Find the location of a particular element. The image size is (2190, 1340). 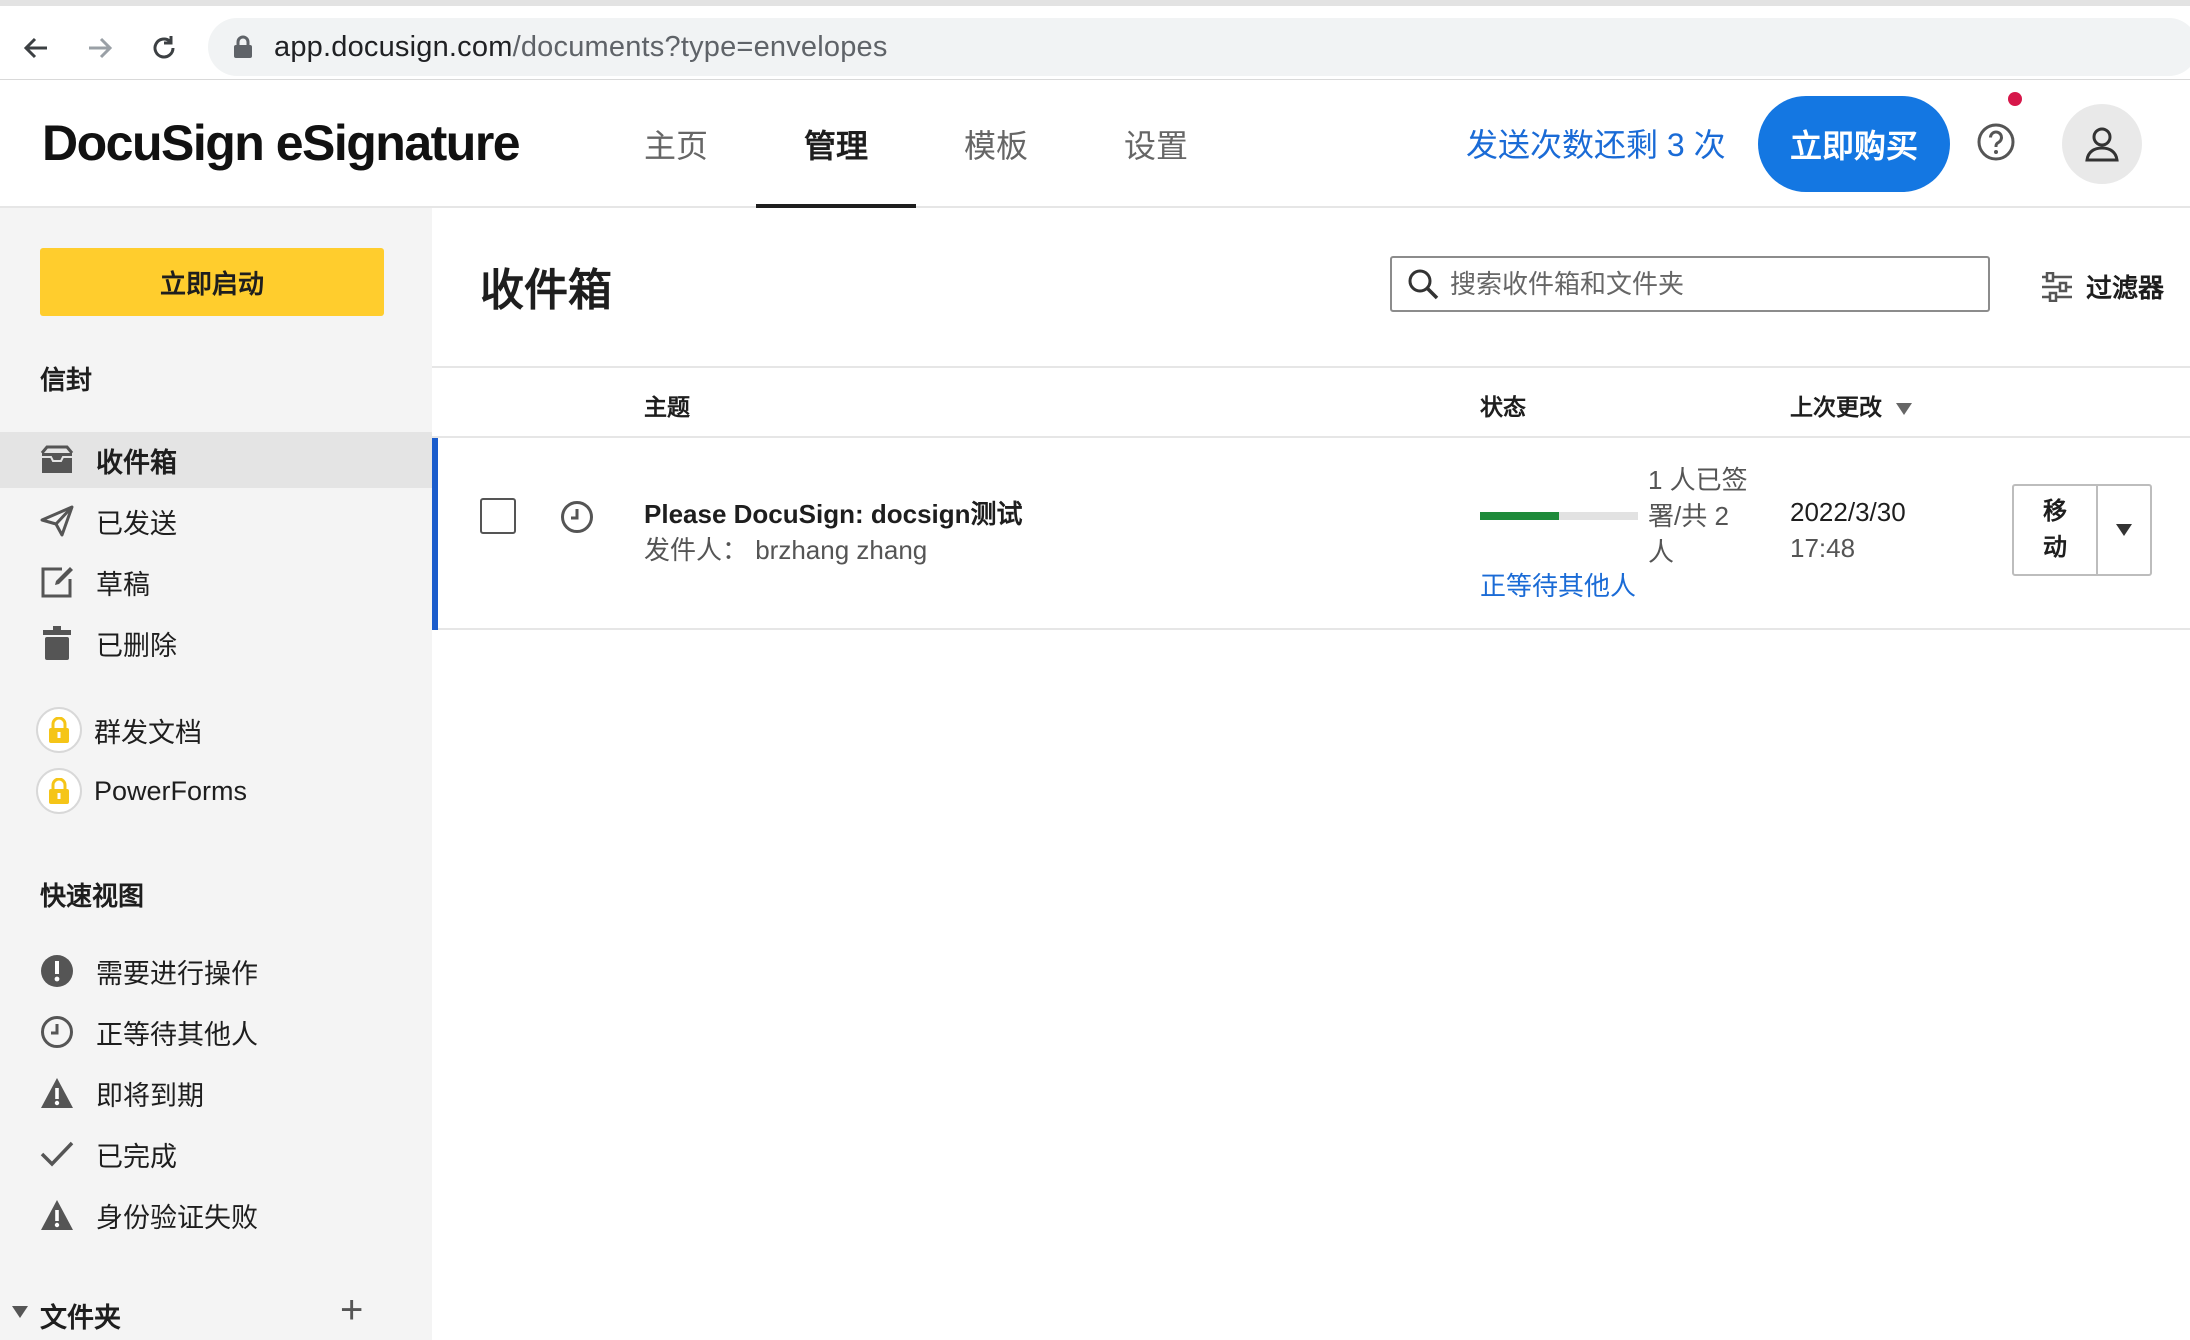

selected-row-indicator is located at coordinates (435, 534).